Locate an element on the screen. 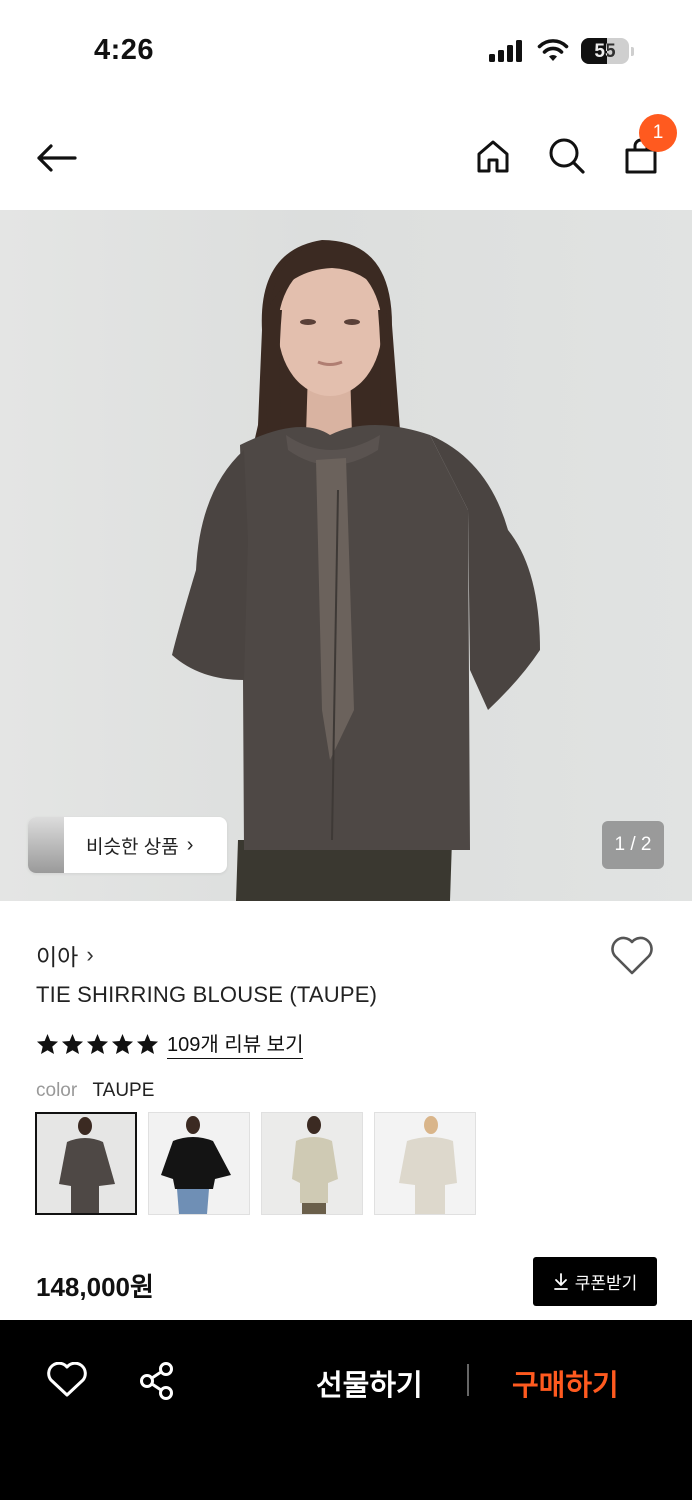  rating-stars is located at coordinates (97, 1044).